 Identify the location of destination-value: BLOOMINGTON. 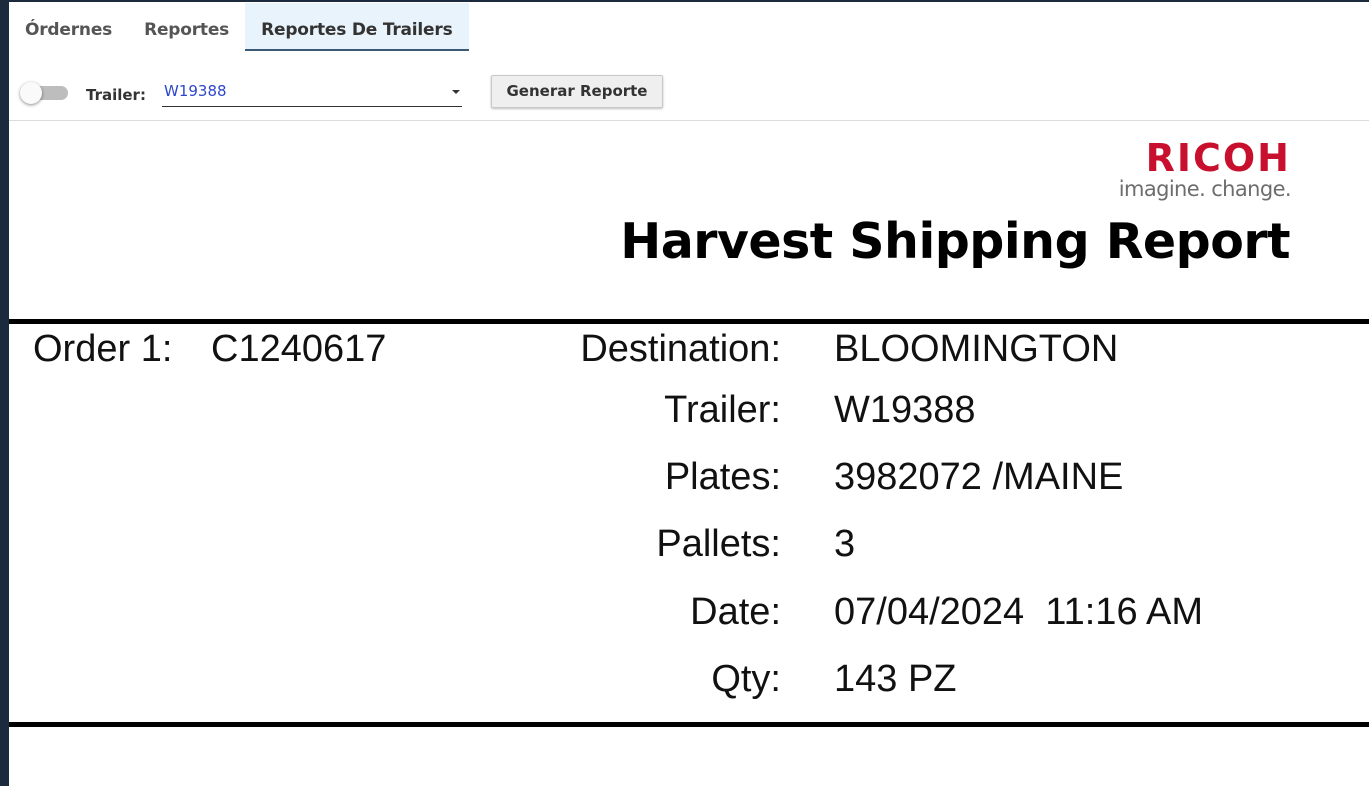
(976, 349).